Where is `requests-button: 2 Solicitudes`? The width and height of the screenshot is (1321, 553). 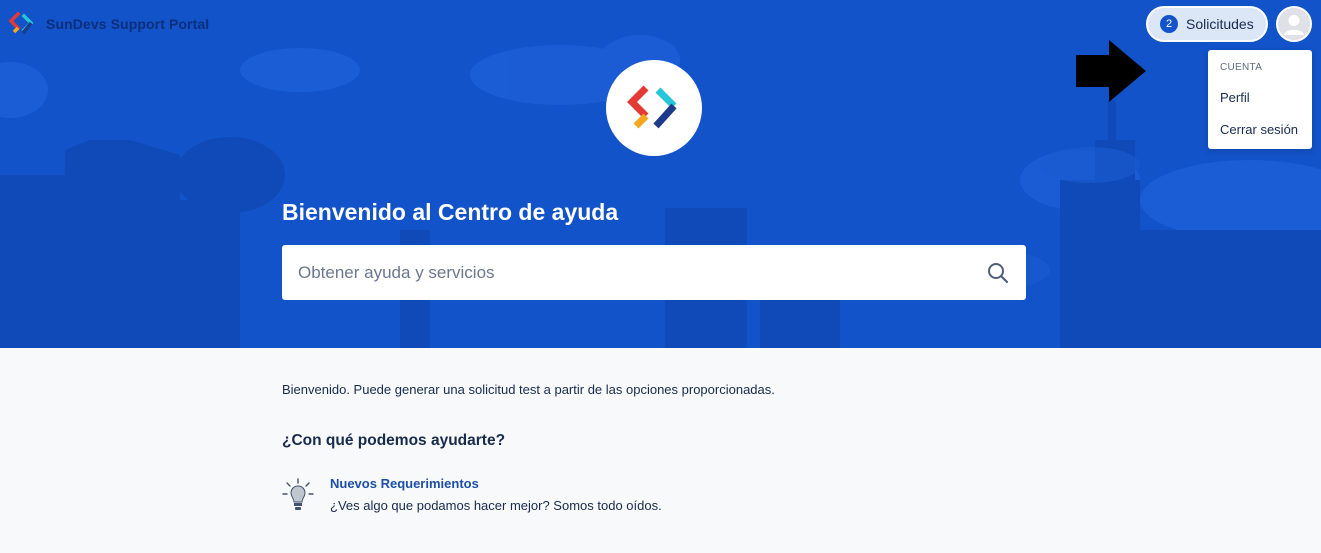
requests-button: 2 Solicitudes is located at coordinates (1207, 24).